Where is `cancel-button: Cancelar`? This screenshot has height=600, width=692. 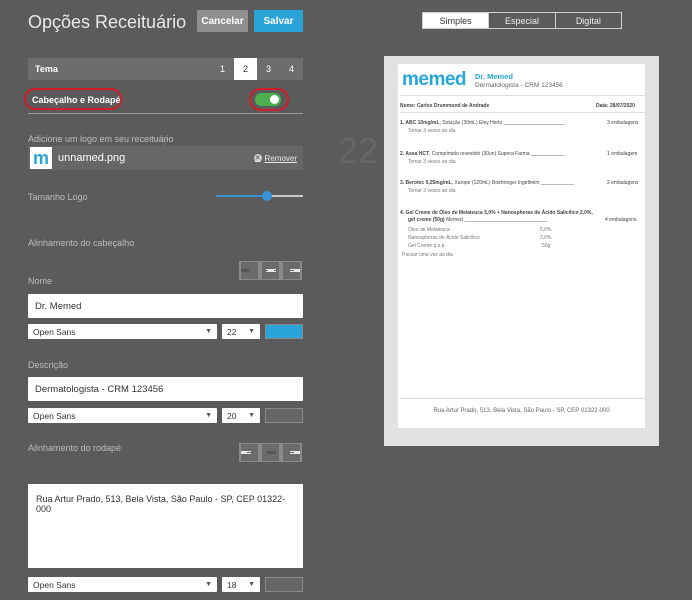 cancel-button: Cancelar is located at coordinates (222, 21).